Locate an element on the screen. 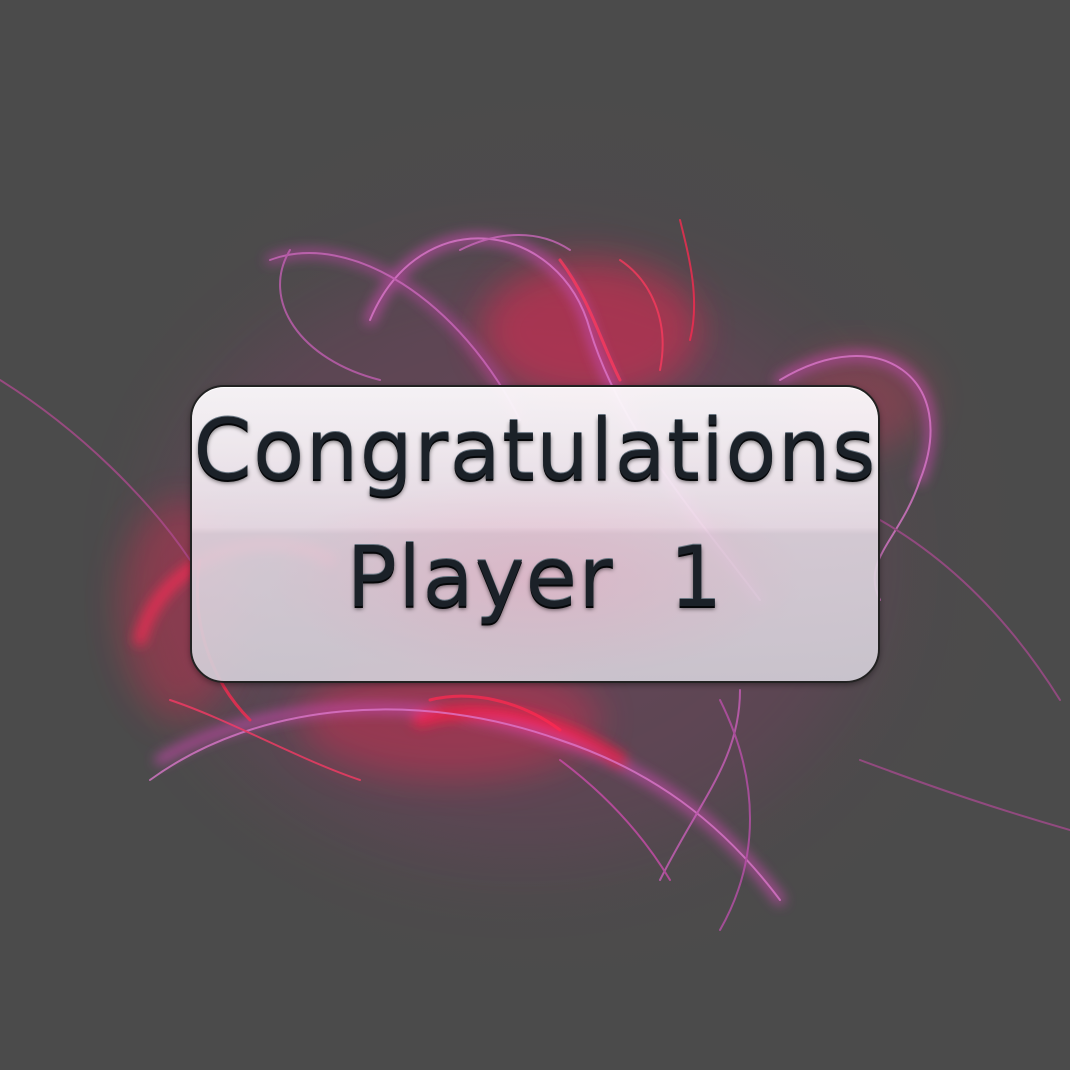 The width and height of the screenshot is (1070, 1070). congratulations-heading: Congratulations is located at coordinates (535, 450).